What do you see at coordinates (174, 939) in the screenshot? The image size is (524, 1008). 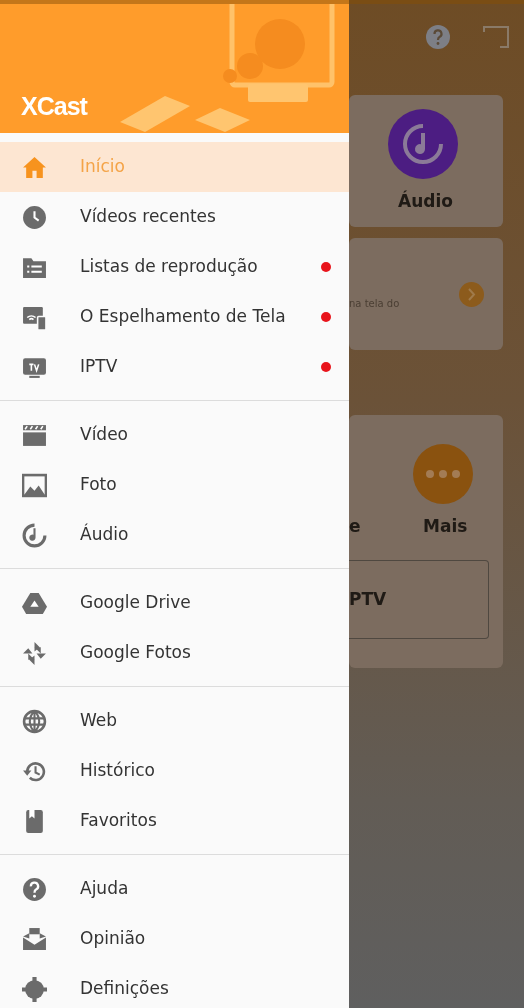 I see `drawer-item: Opinião` at bounding box center [174, 939].